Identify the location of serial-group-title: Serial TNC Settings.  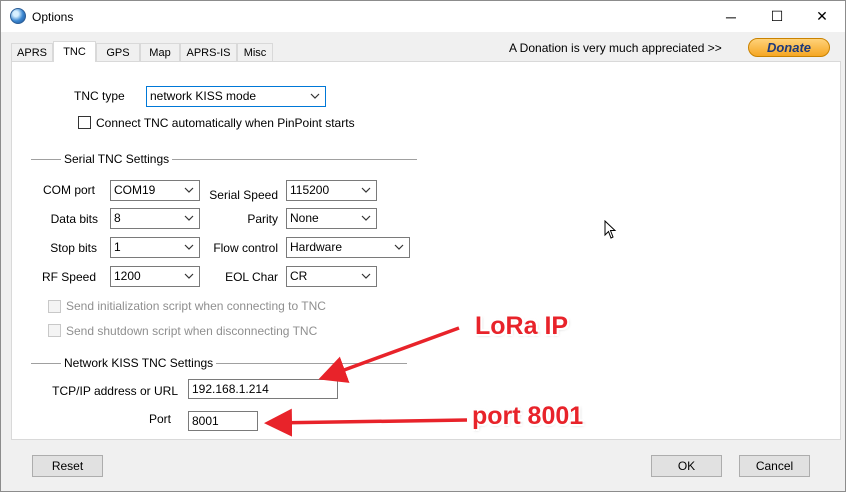
(117, 159).